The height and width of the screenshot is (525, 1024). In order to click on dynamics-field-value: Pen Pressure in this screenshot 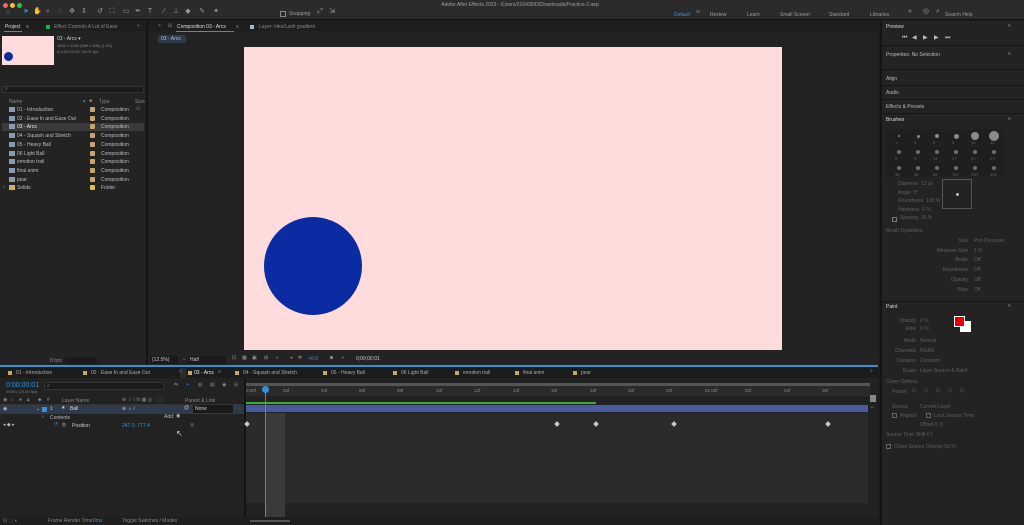, I will do `click(989, 241)`.